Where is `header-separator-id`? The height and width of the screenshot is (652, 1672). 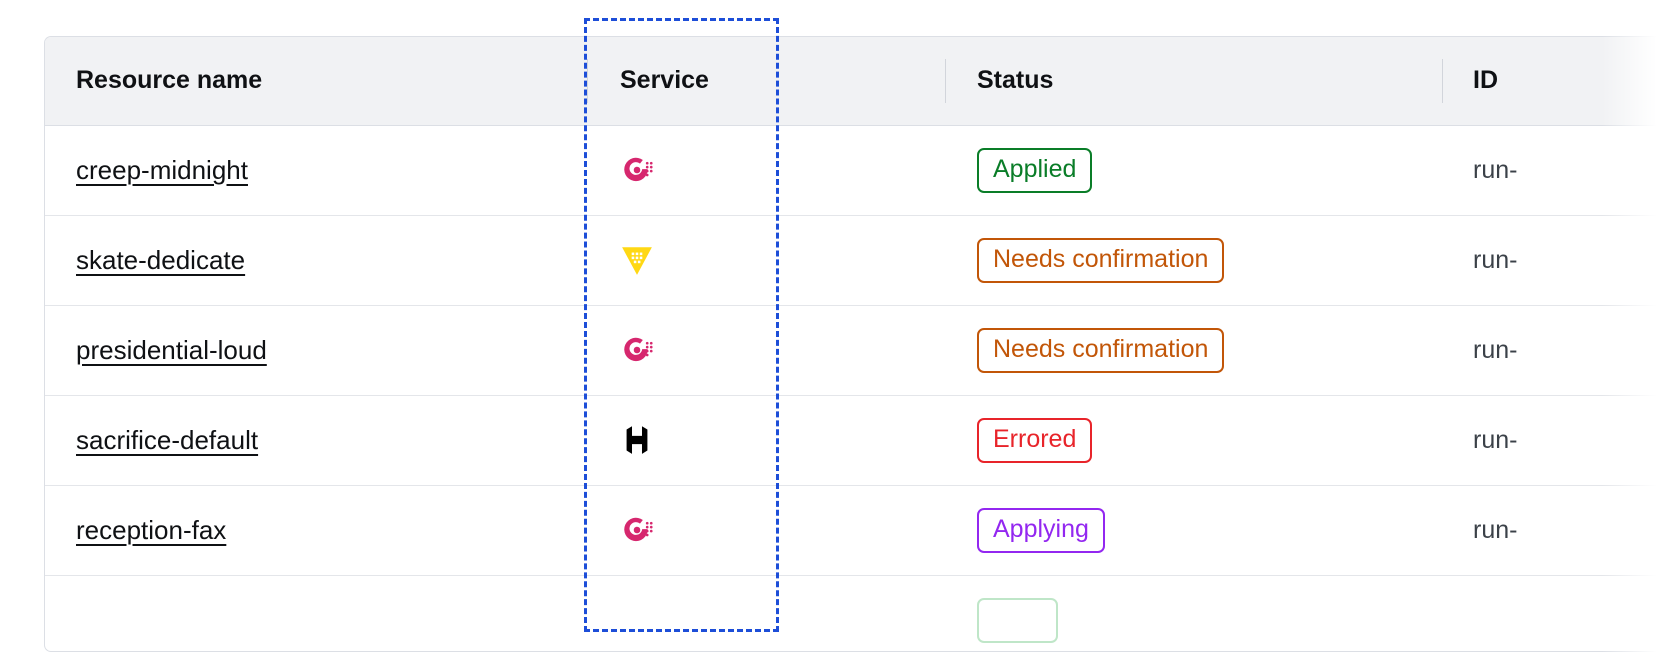 header-separator-id is located at coordinates (1442, 81).